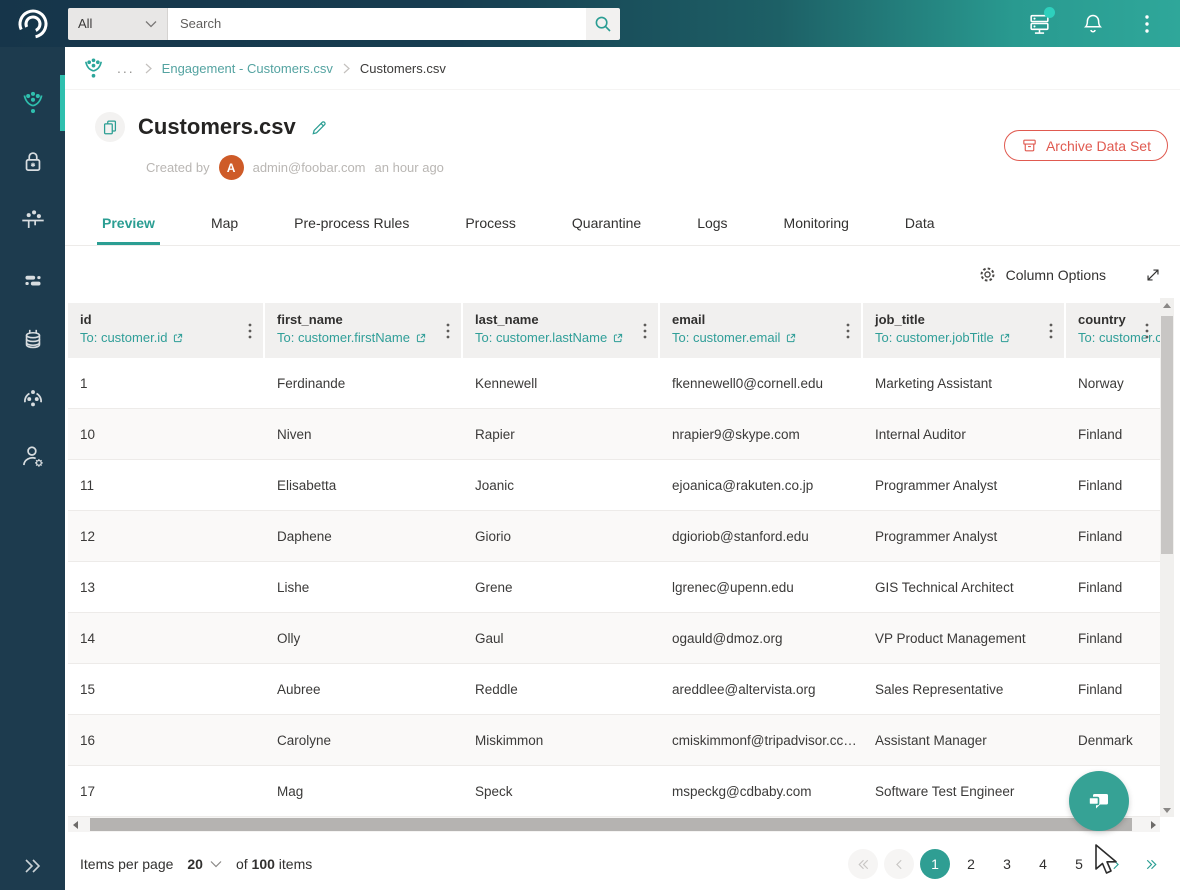 This screenshot has width=1180, height=890. What do you see at coordinates (159, 337) in the screenshot?
I see `column-mapping-link: To: customer.id` at bounding box center [159, 337].